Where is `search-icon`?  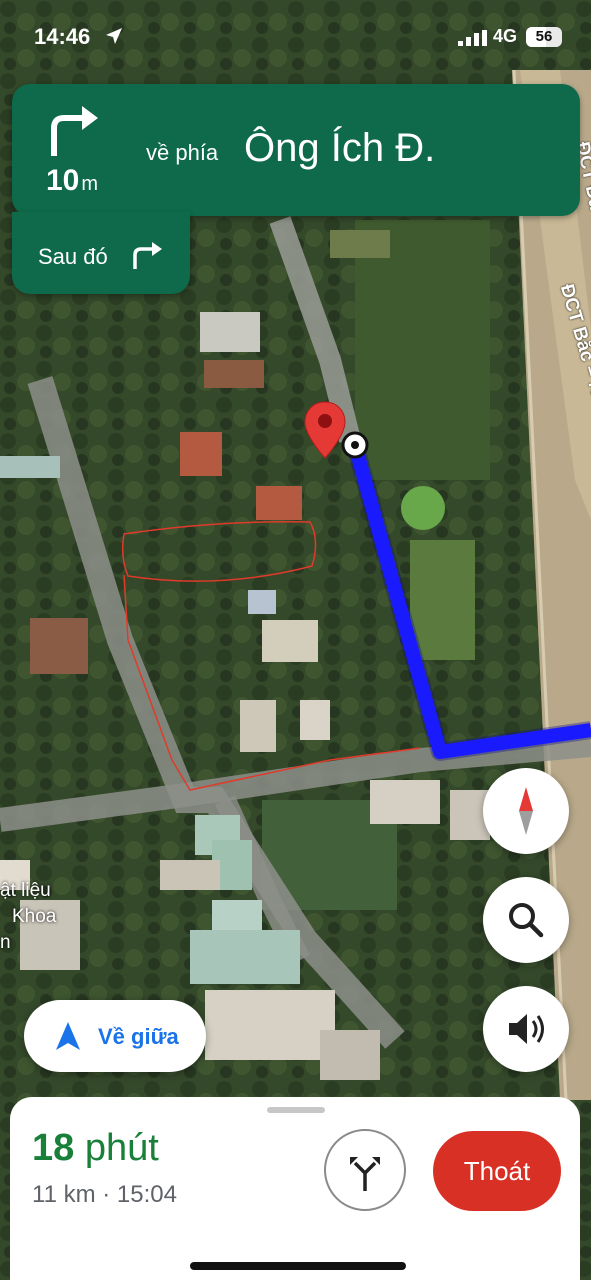
search-icon is located at coordinates (526, 920).